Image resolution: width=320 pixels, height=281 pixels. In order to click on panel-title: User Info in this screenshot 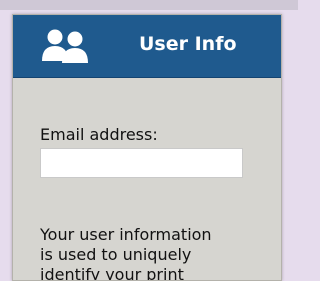, I will do `click(188, 44)`.